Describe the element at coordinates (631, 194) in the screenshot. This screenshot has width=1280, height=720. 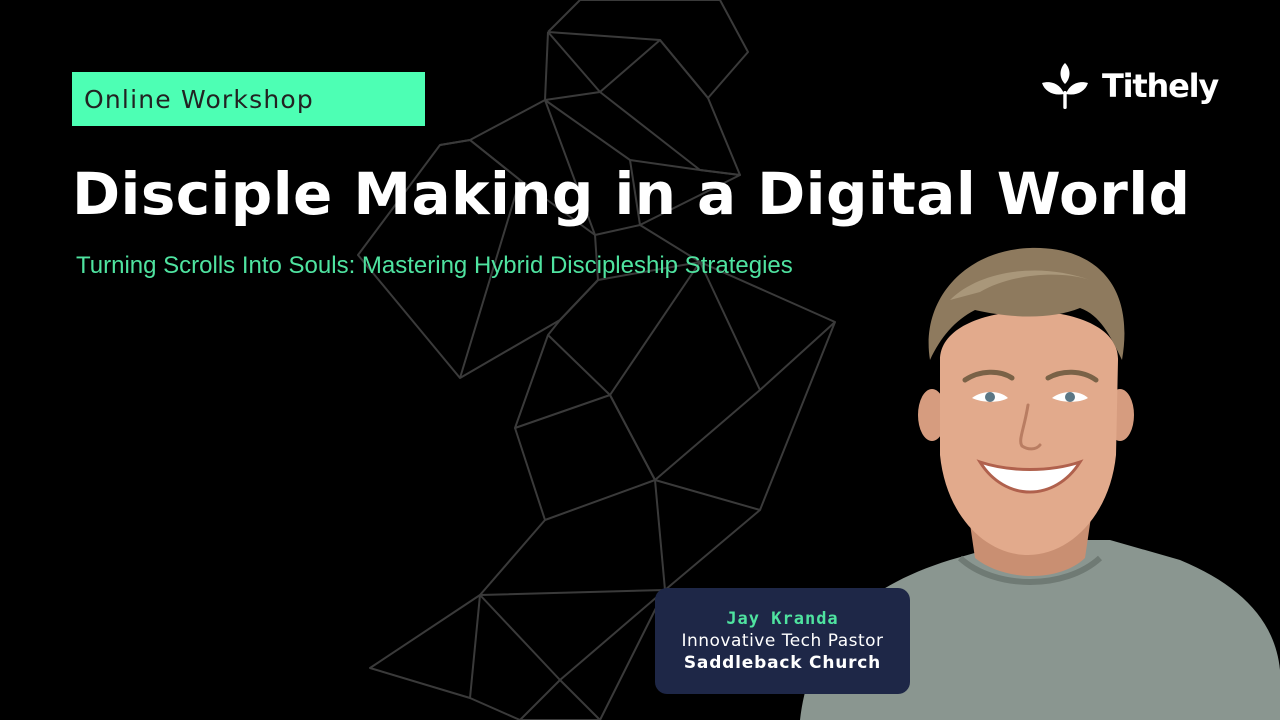
I see `page-title: Disciple Making in a Digital World` at that location.